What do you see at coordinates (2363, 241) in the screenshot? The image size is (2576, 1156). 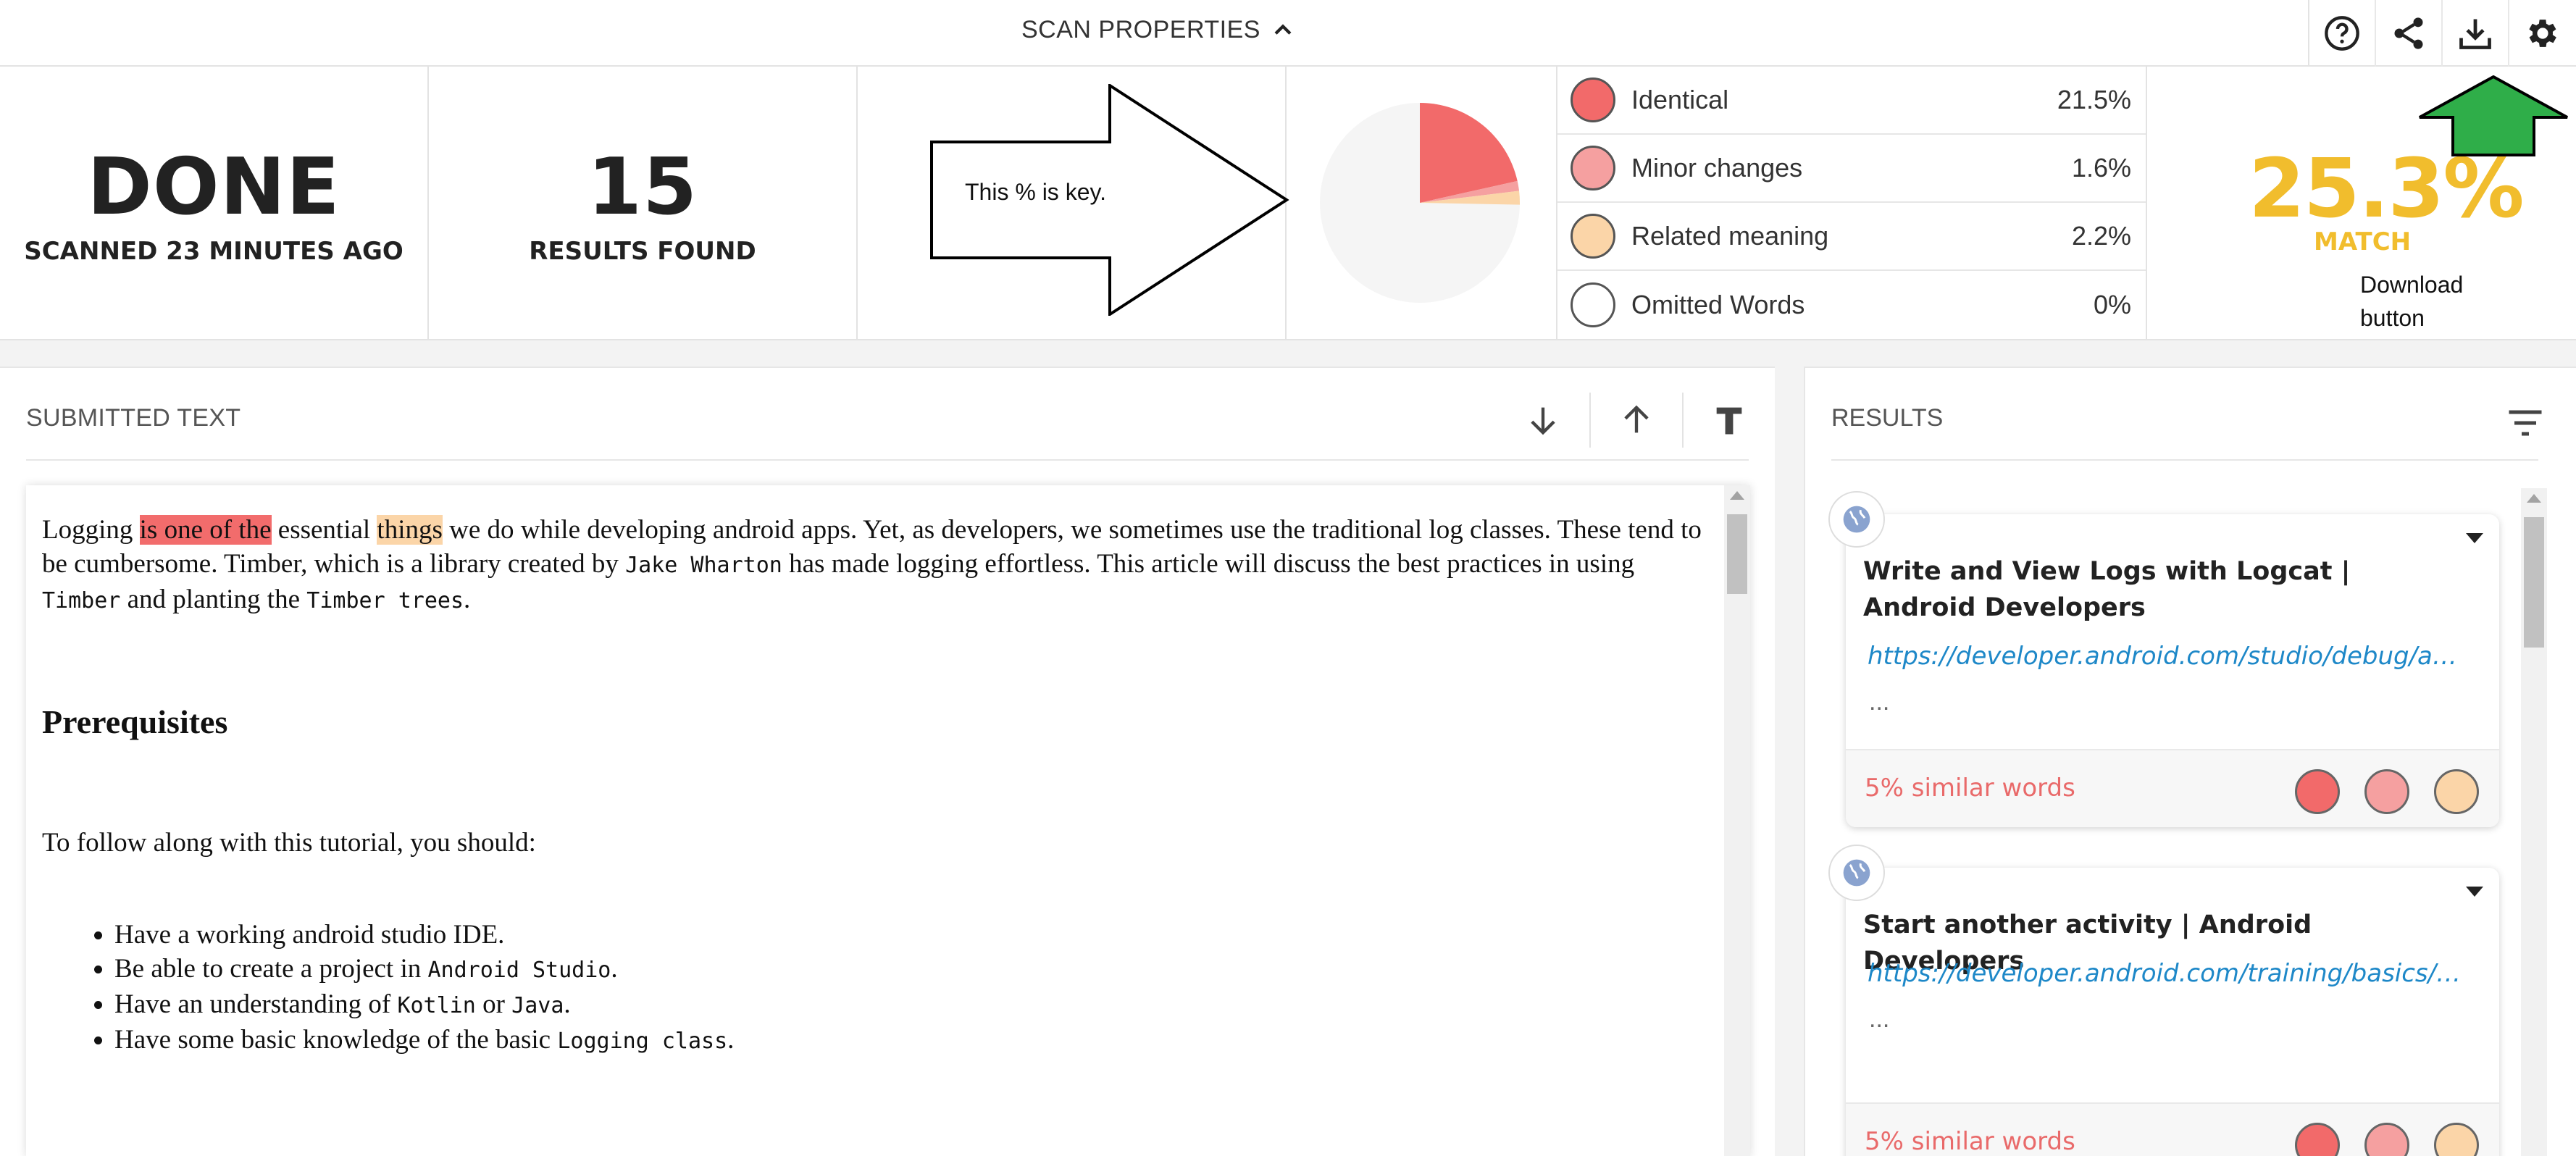 I see `match-label: MATCH` at bounding box center [2363, 241].